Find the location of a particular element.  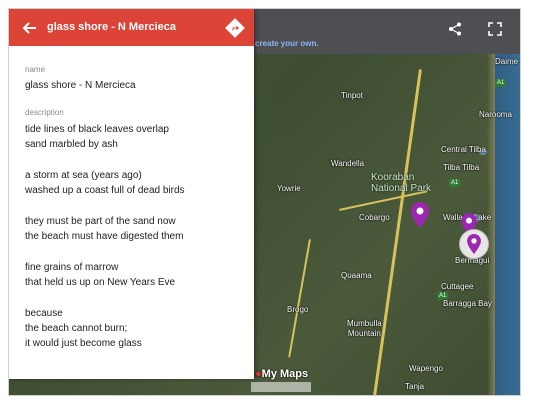

name-field: name glass shore - N Mercieca is located at coordinates (135, 79).